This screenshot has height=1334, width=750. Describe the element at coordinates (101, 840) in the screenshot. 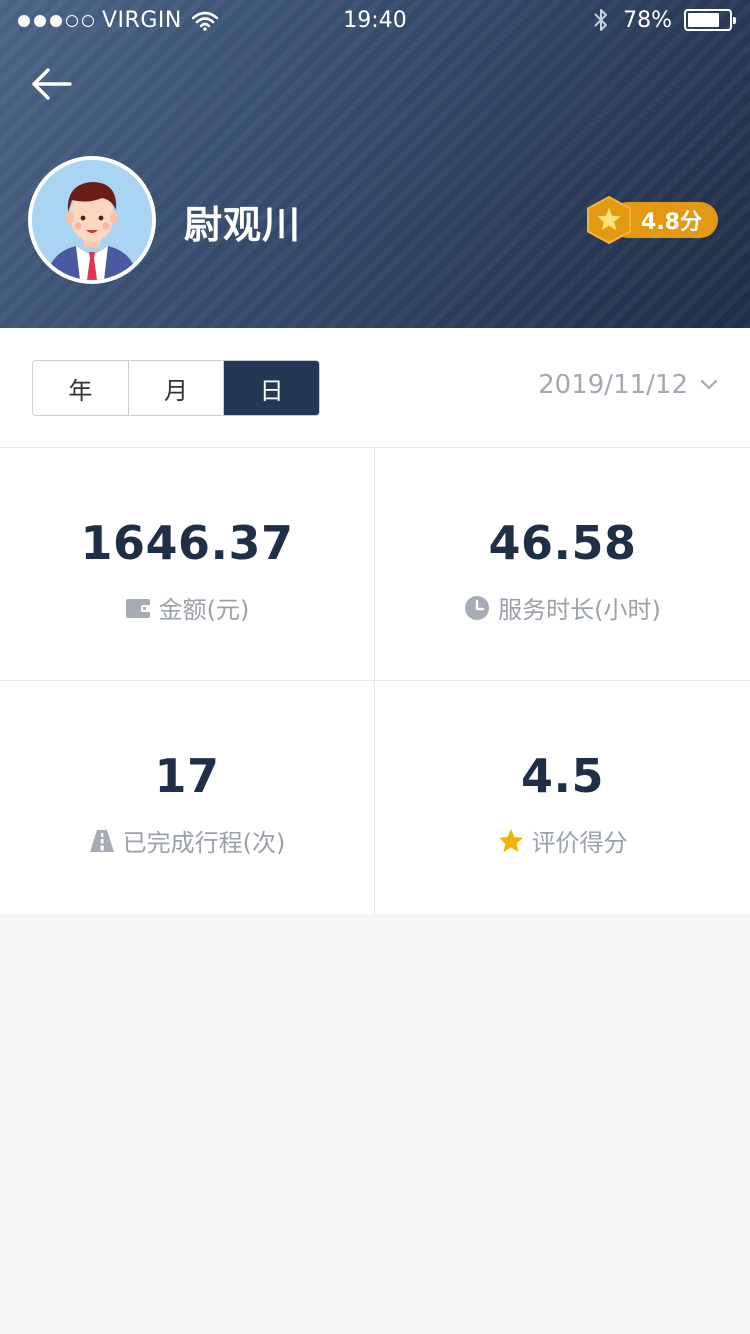

I see `road-icon` at that location.